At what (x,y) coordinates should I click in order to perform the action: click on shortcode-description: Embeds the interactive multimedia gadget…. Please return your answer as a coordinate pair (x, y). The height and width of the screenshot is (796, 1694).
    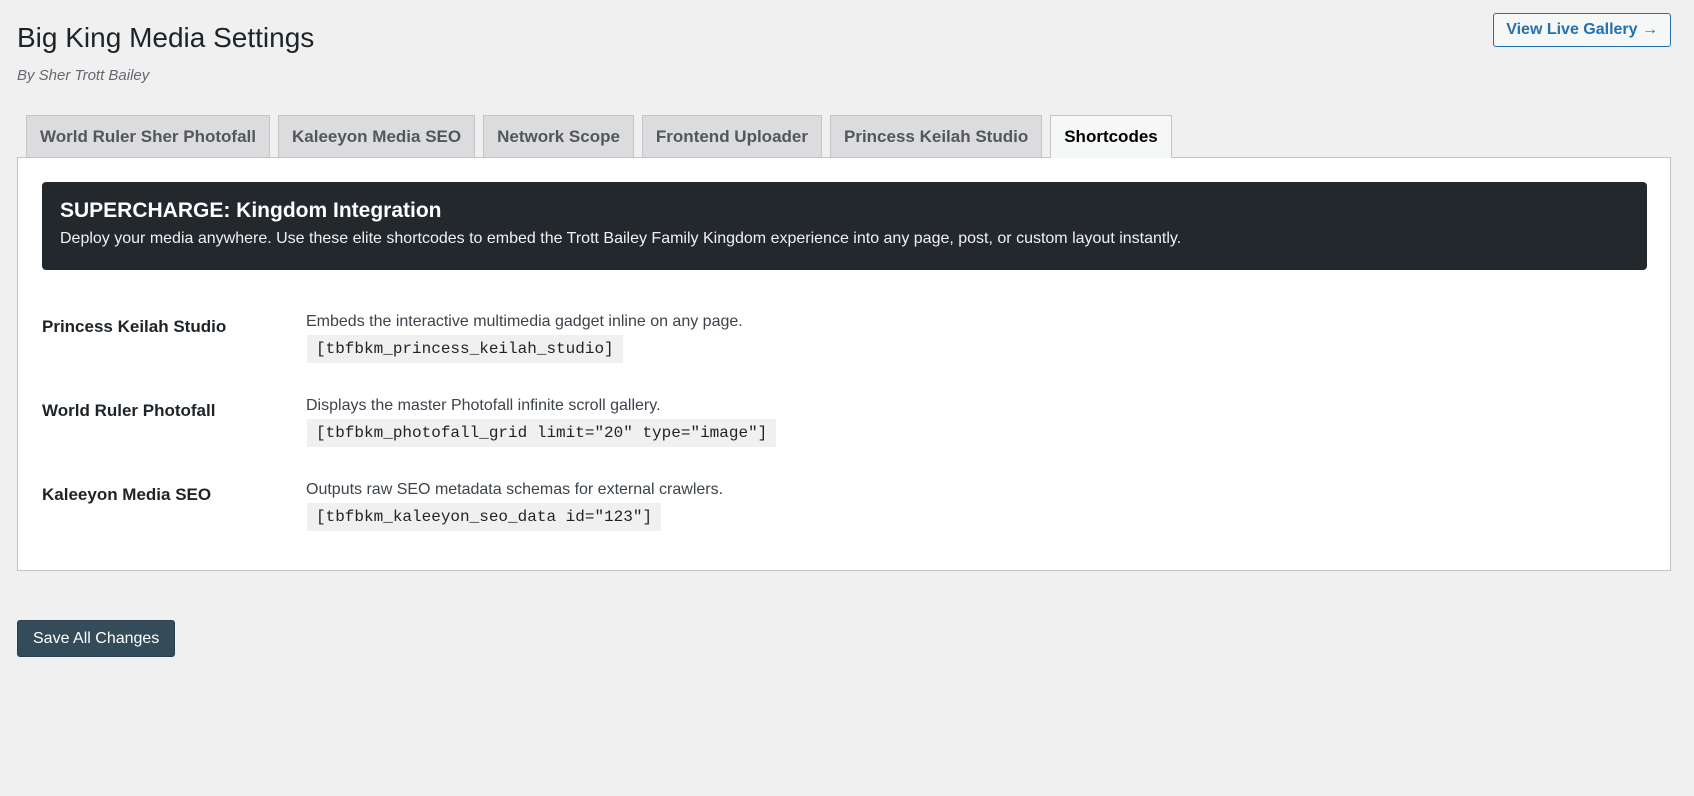
    Looking at the image, I should click on (524, 321).